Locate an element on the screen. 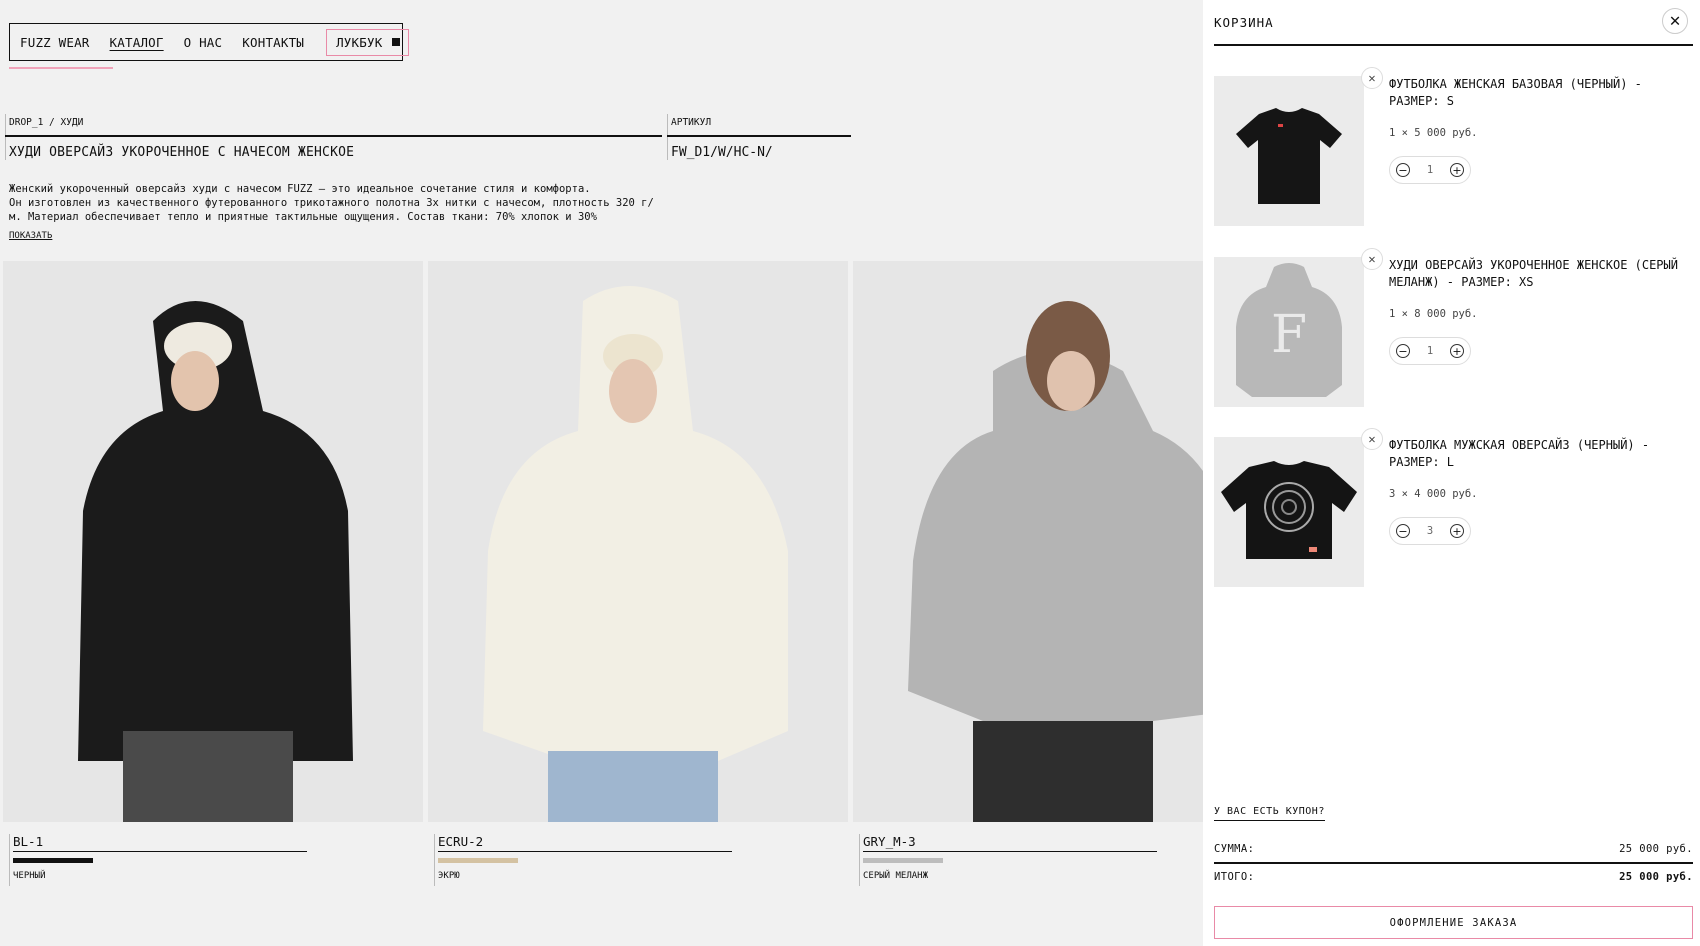 Image resolution: width=1700 pixels, height=946 pixels. cart-item-price: 1 × 8 000 руб. is located at coordinates (1433, 314).